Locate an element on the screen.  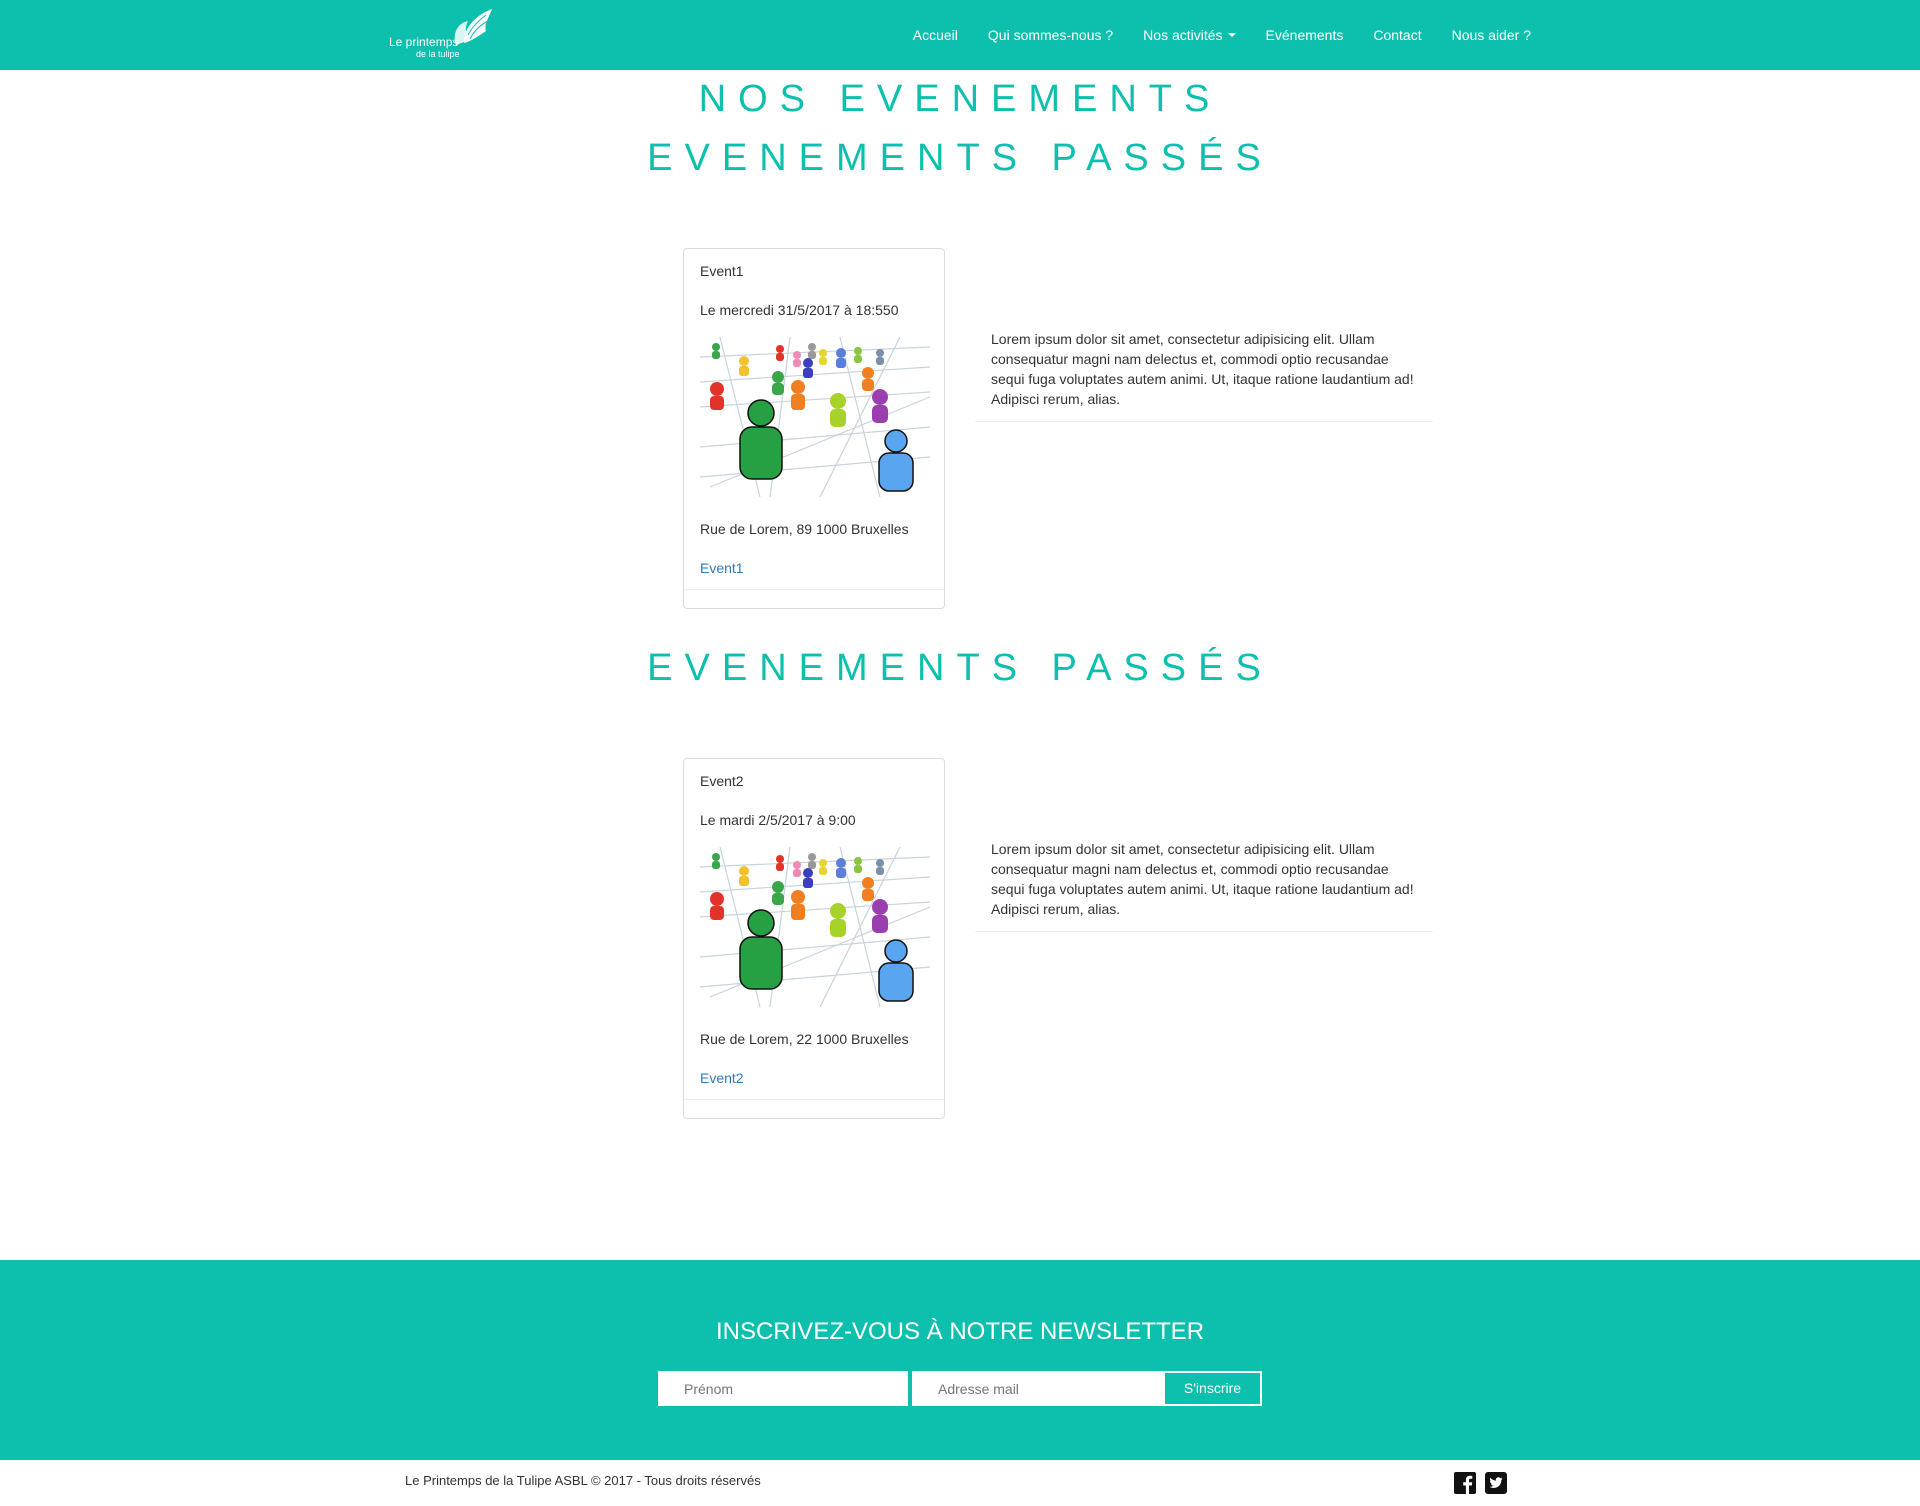
event-title: Event1 is located at coordinates (722, 271).